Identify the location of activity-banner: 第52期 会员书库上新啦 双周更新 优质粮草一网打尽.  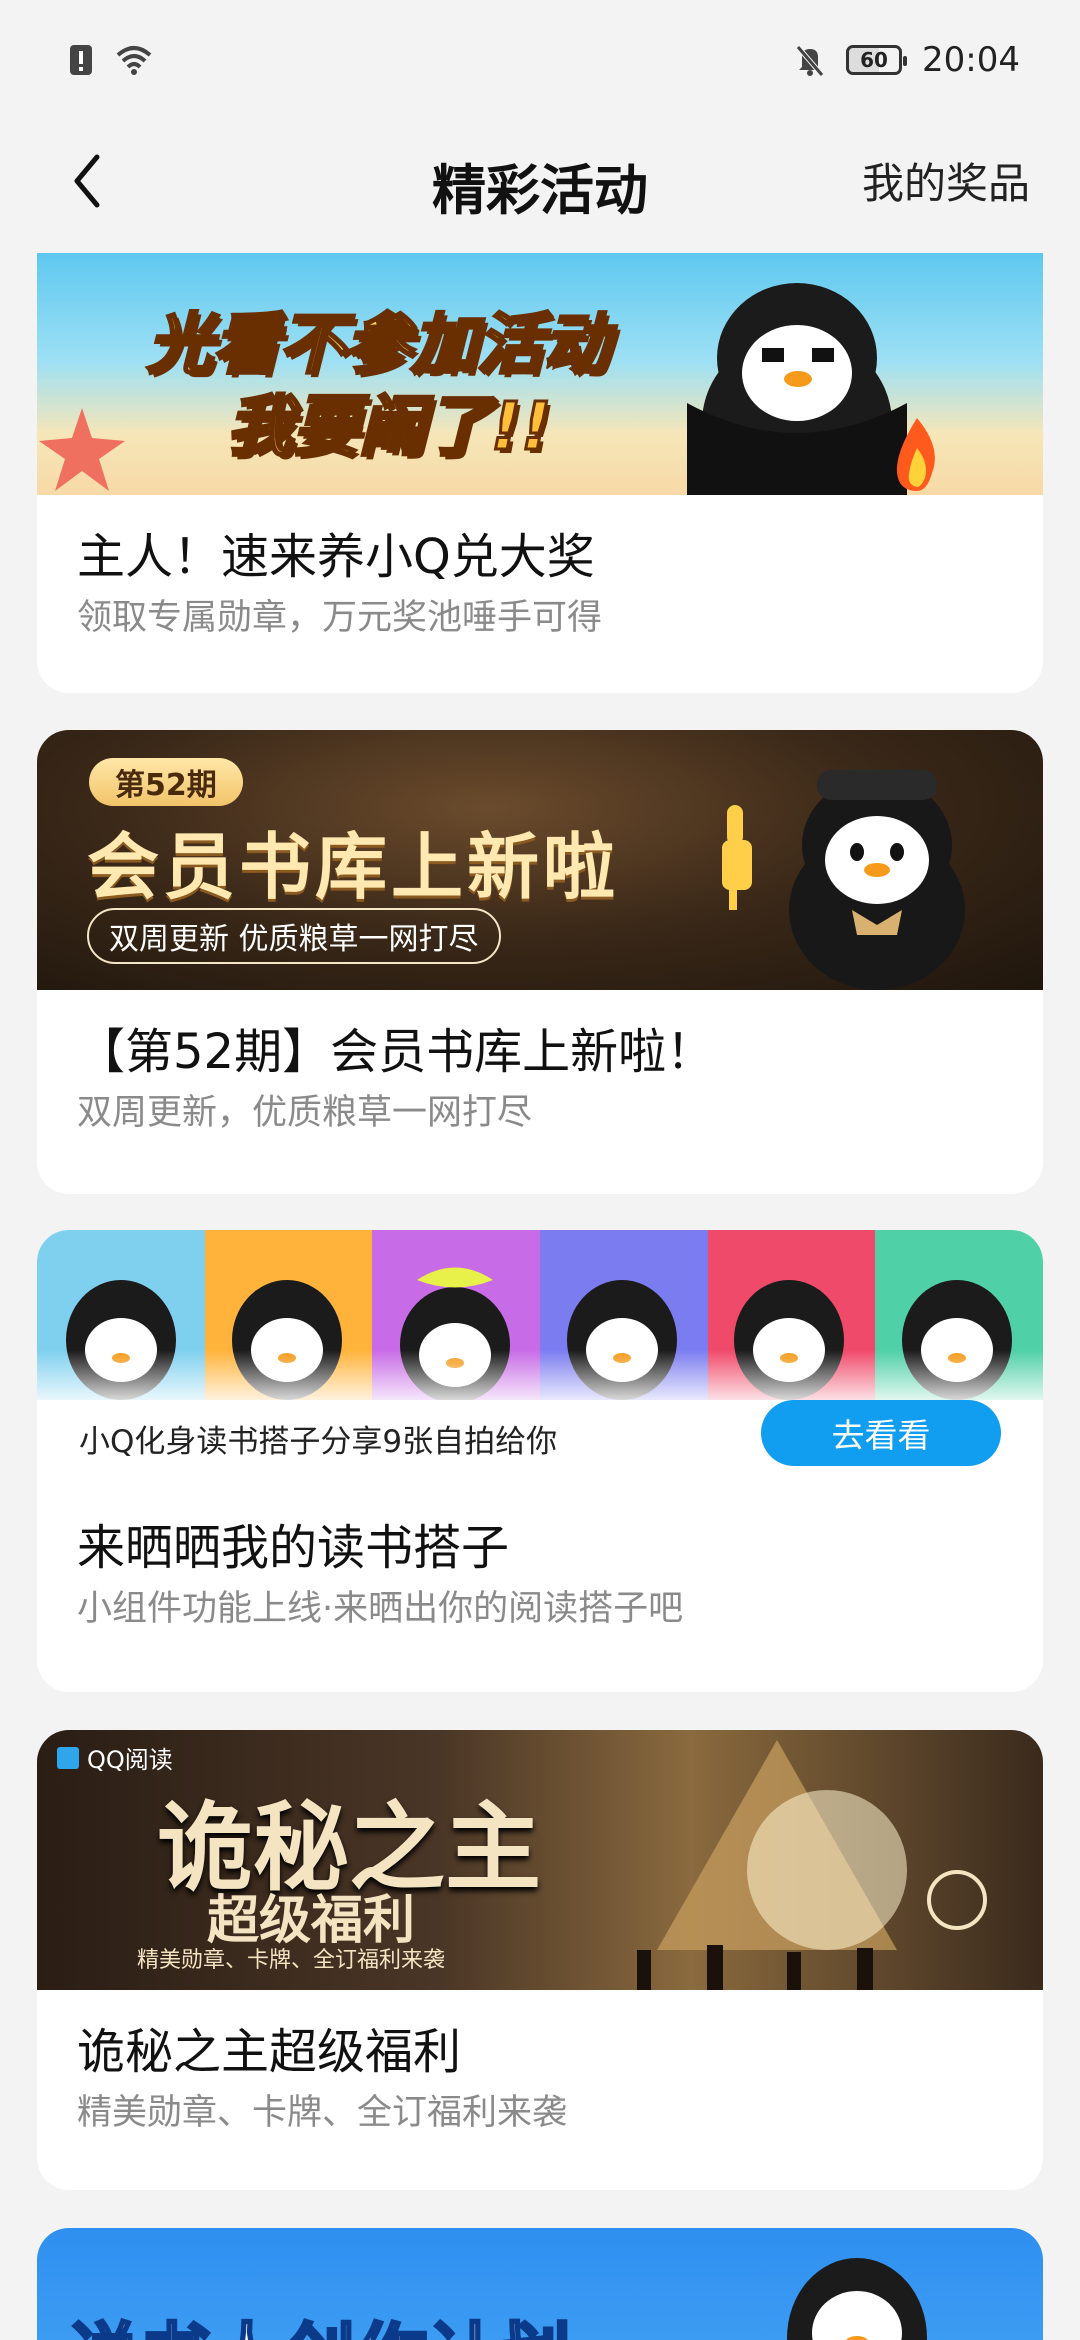
(540, 860).